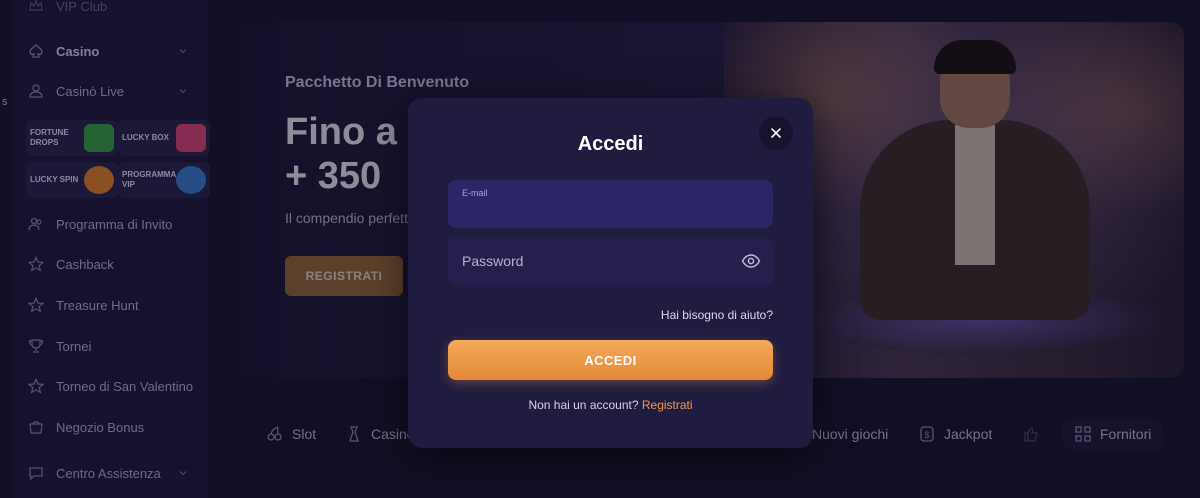 This screenshot has height=498, width=1200. I want to click on help-link: Hai bisogno di aiuto?, so click(717, 315).